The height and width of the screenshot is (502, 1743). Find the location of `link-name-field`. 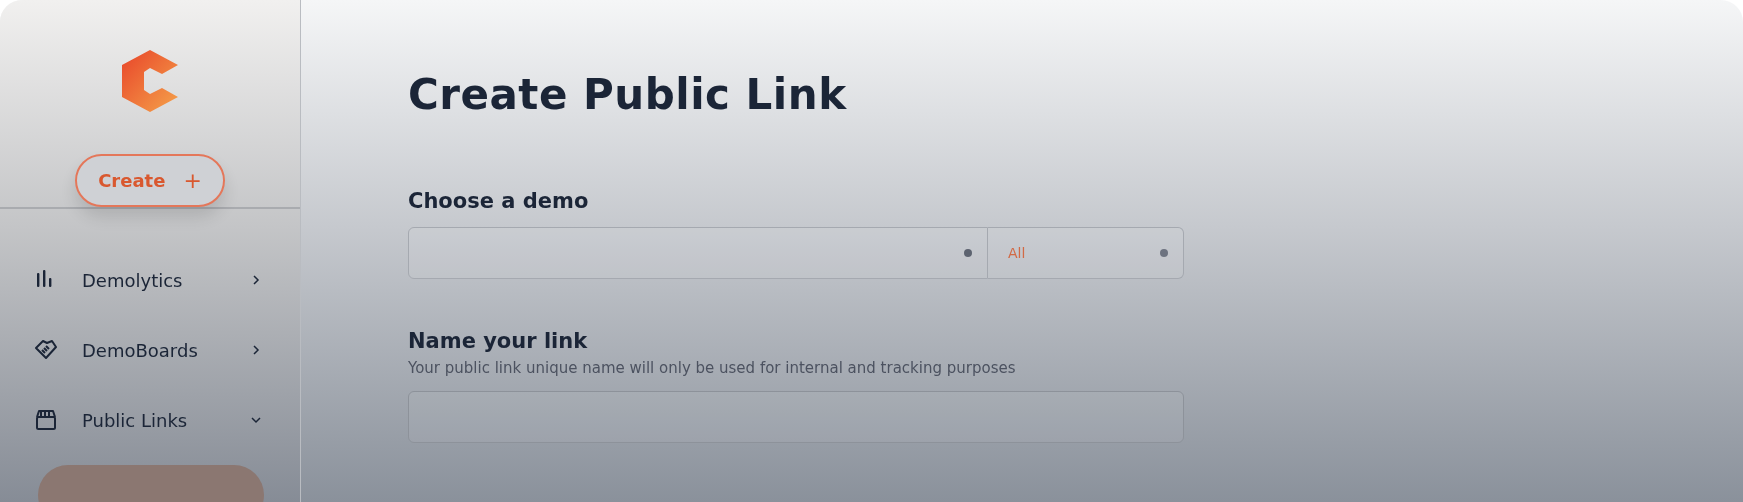

link-name-field is located at coordinates (796, 417).